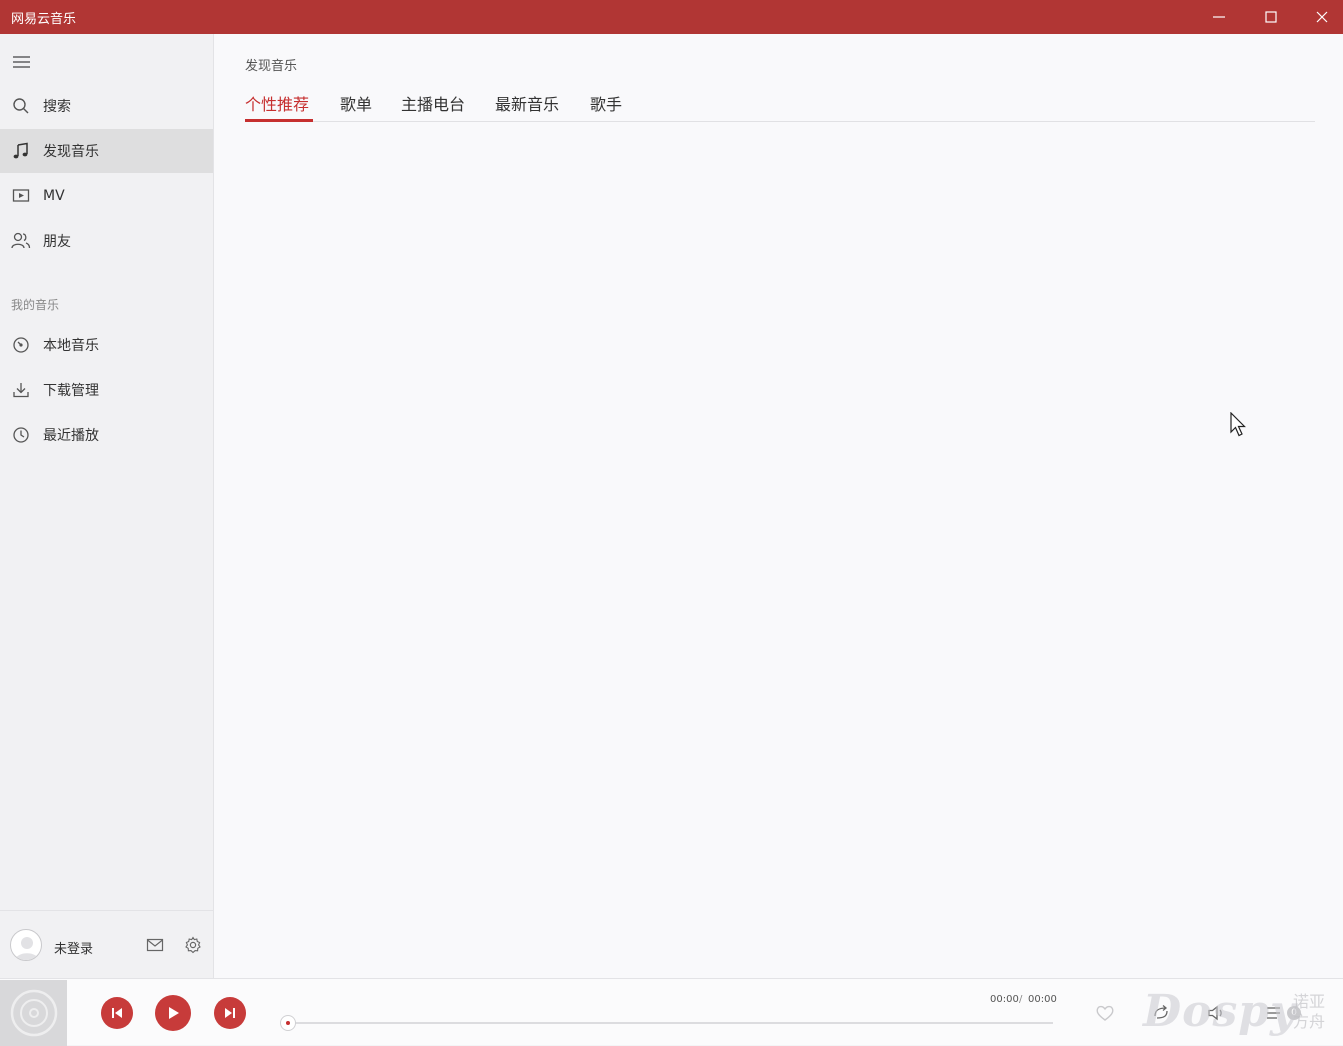  What do you see at coordinates (277, 103) in the screenshot?
I see `tab-personal-recommend: 个性推荐` at bounding box center [277, 103].